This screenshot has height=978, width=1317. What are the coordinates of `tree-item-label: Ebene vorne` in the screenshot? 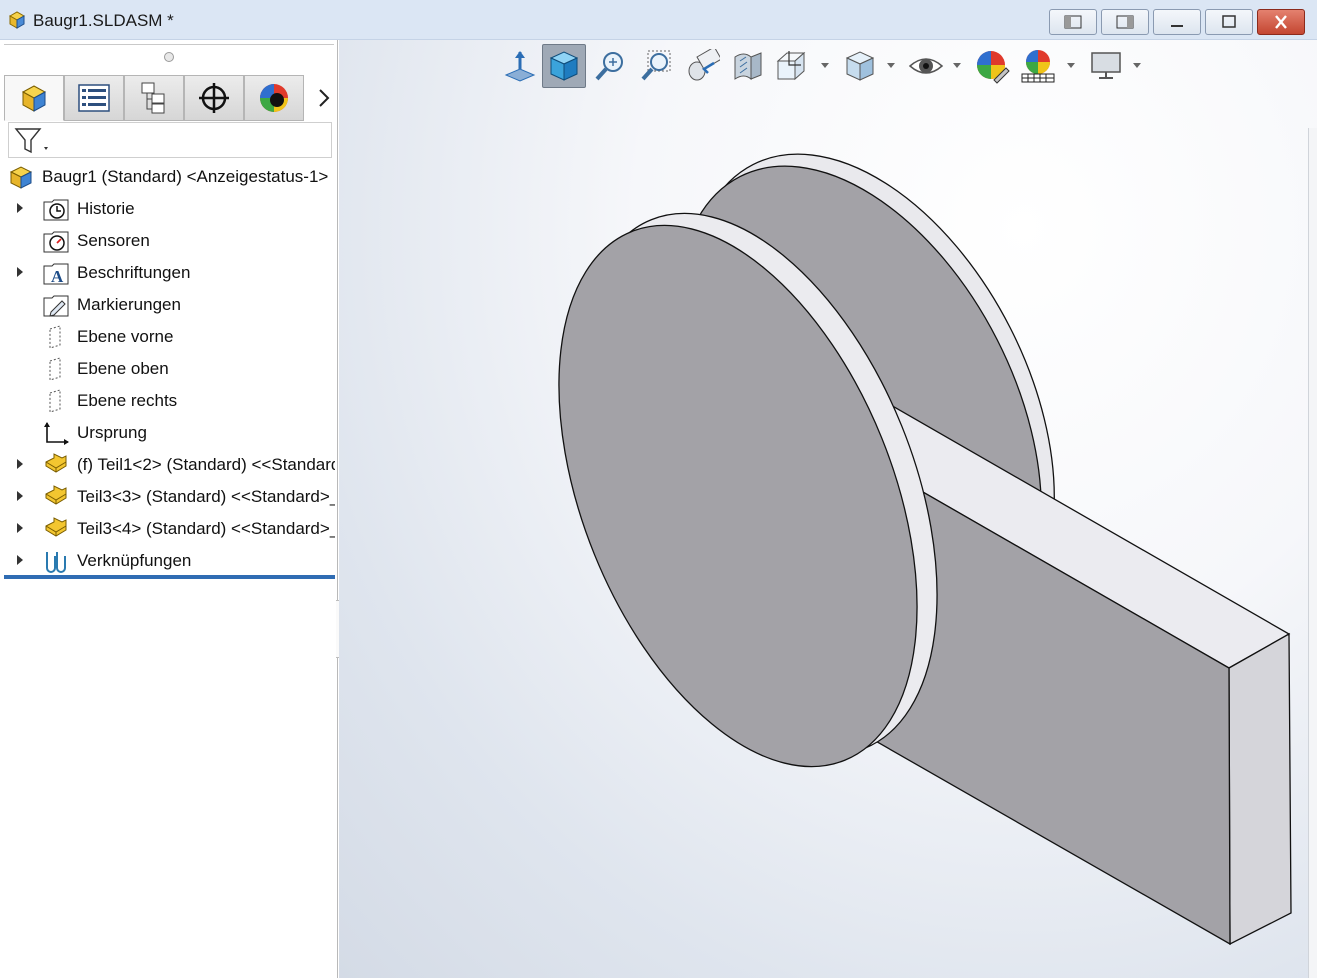 It's located at (125, 336).